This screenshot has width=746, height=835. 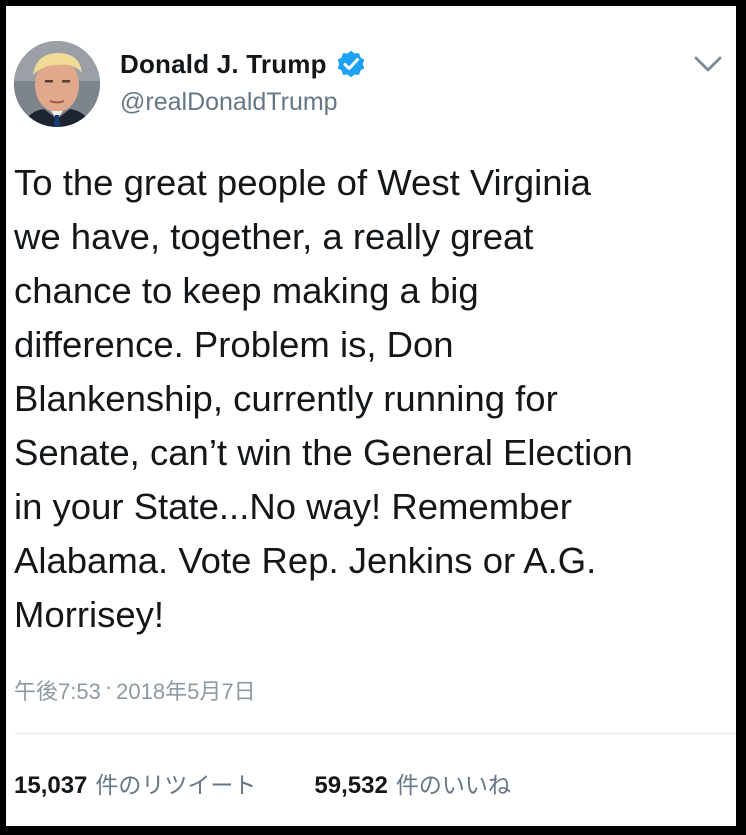 I want to click on retweets-label: 件のリツイート, so click(x=176, y=785).